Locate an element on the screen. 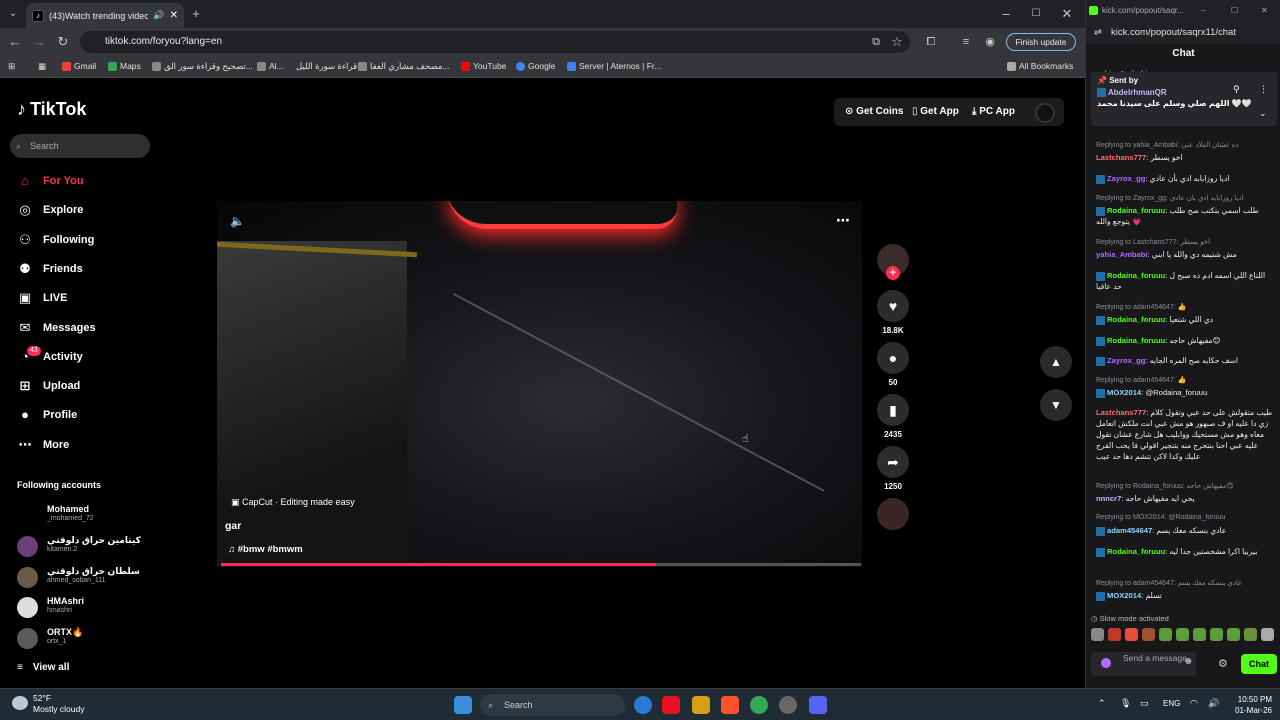 This screenshot has height=720, width=1280. extensions-icon: ⧠ is located at coordinates (931, 42).